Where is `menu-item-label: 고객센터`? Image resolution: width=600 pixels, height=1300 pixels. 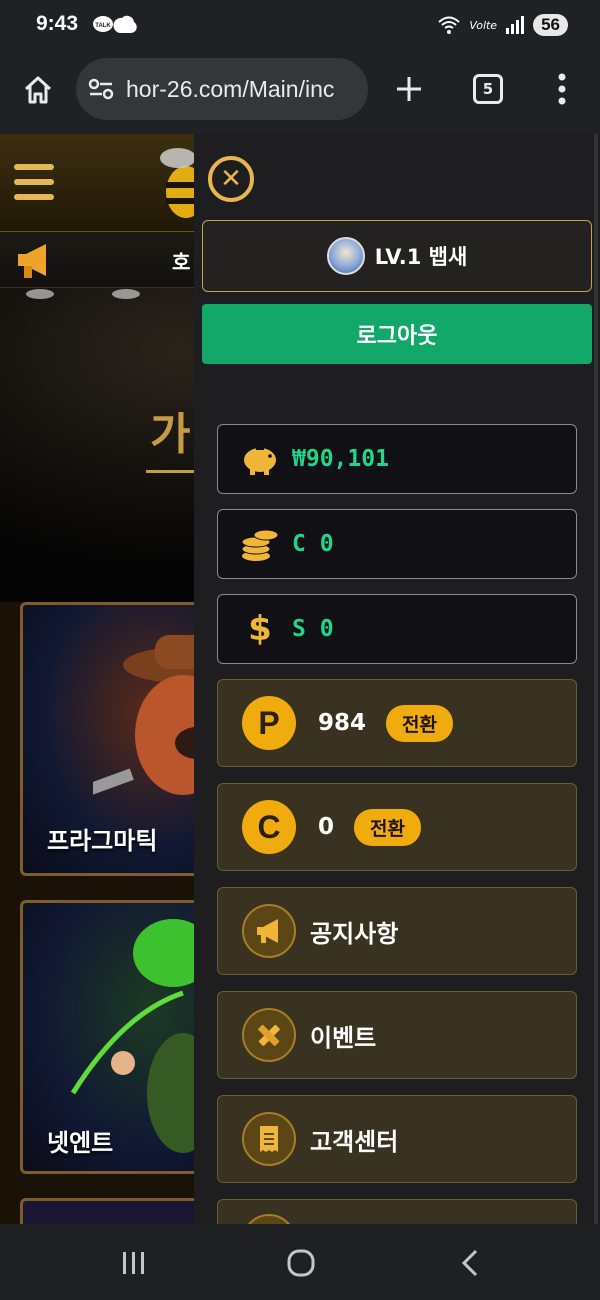 menu-item-label: 고객센터 is located at coordinates (354, 1141).